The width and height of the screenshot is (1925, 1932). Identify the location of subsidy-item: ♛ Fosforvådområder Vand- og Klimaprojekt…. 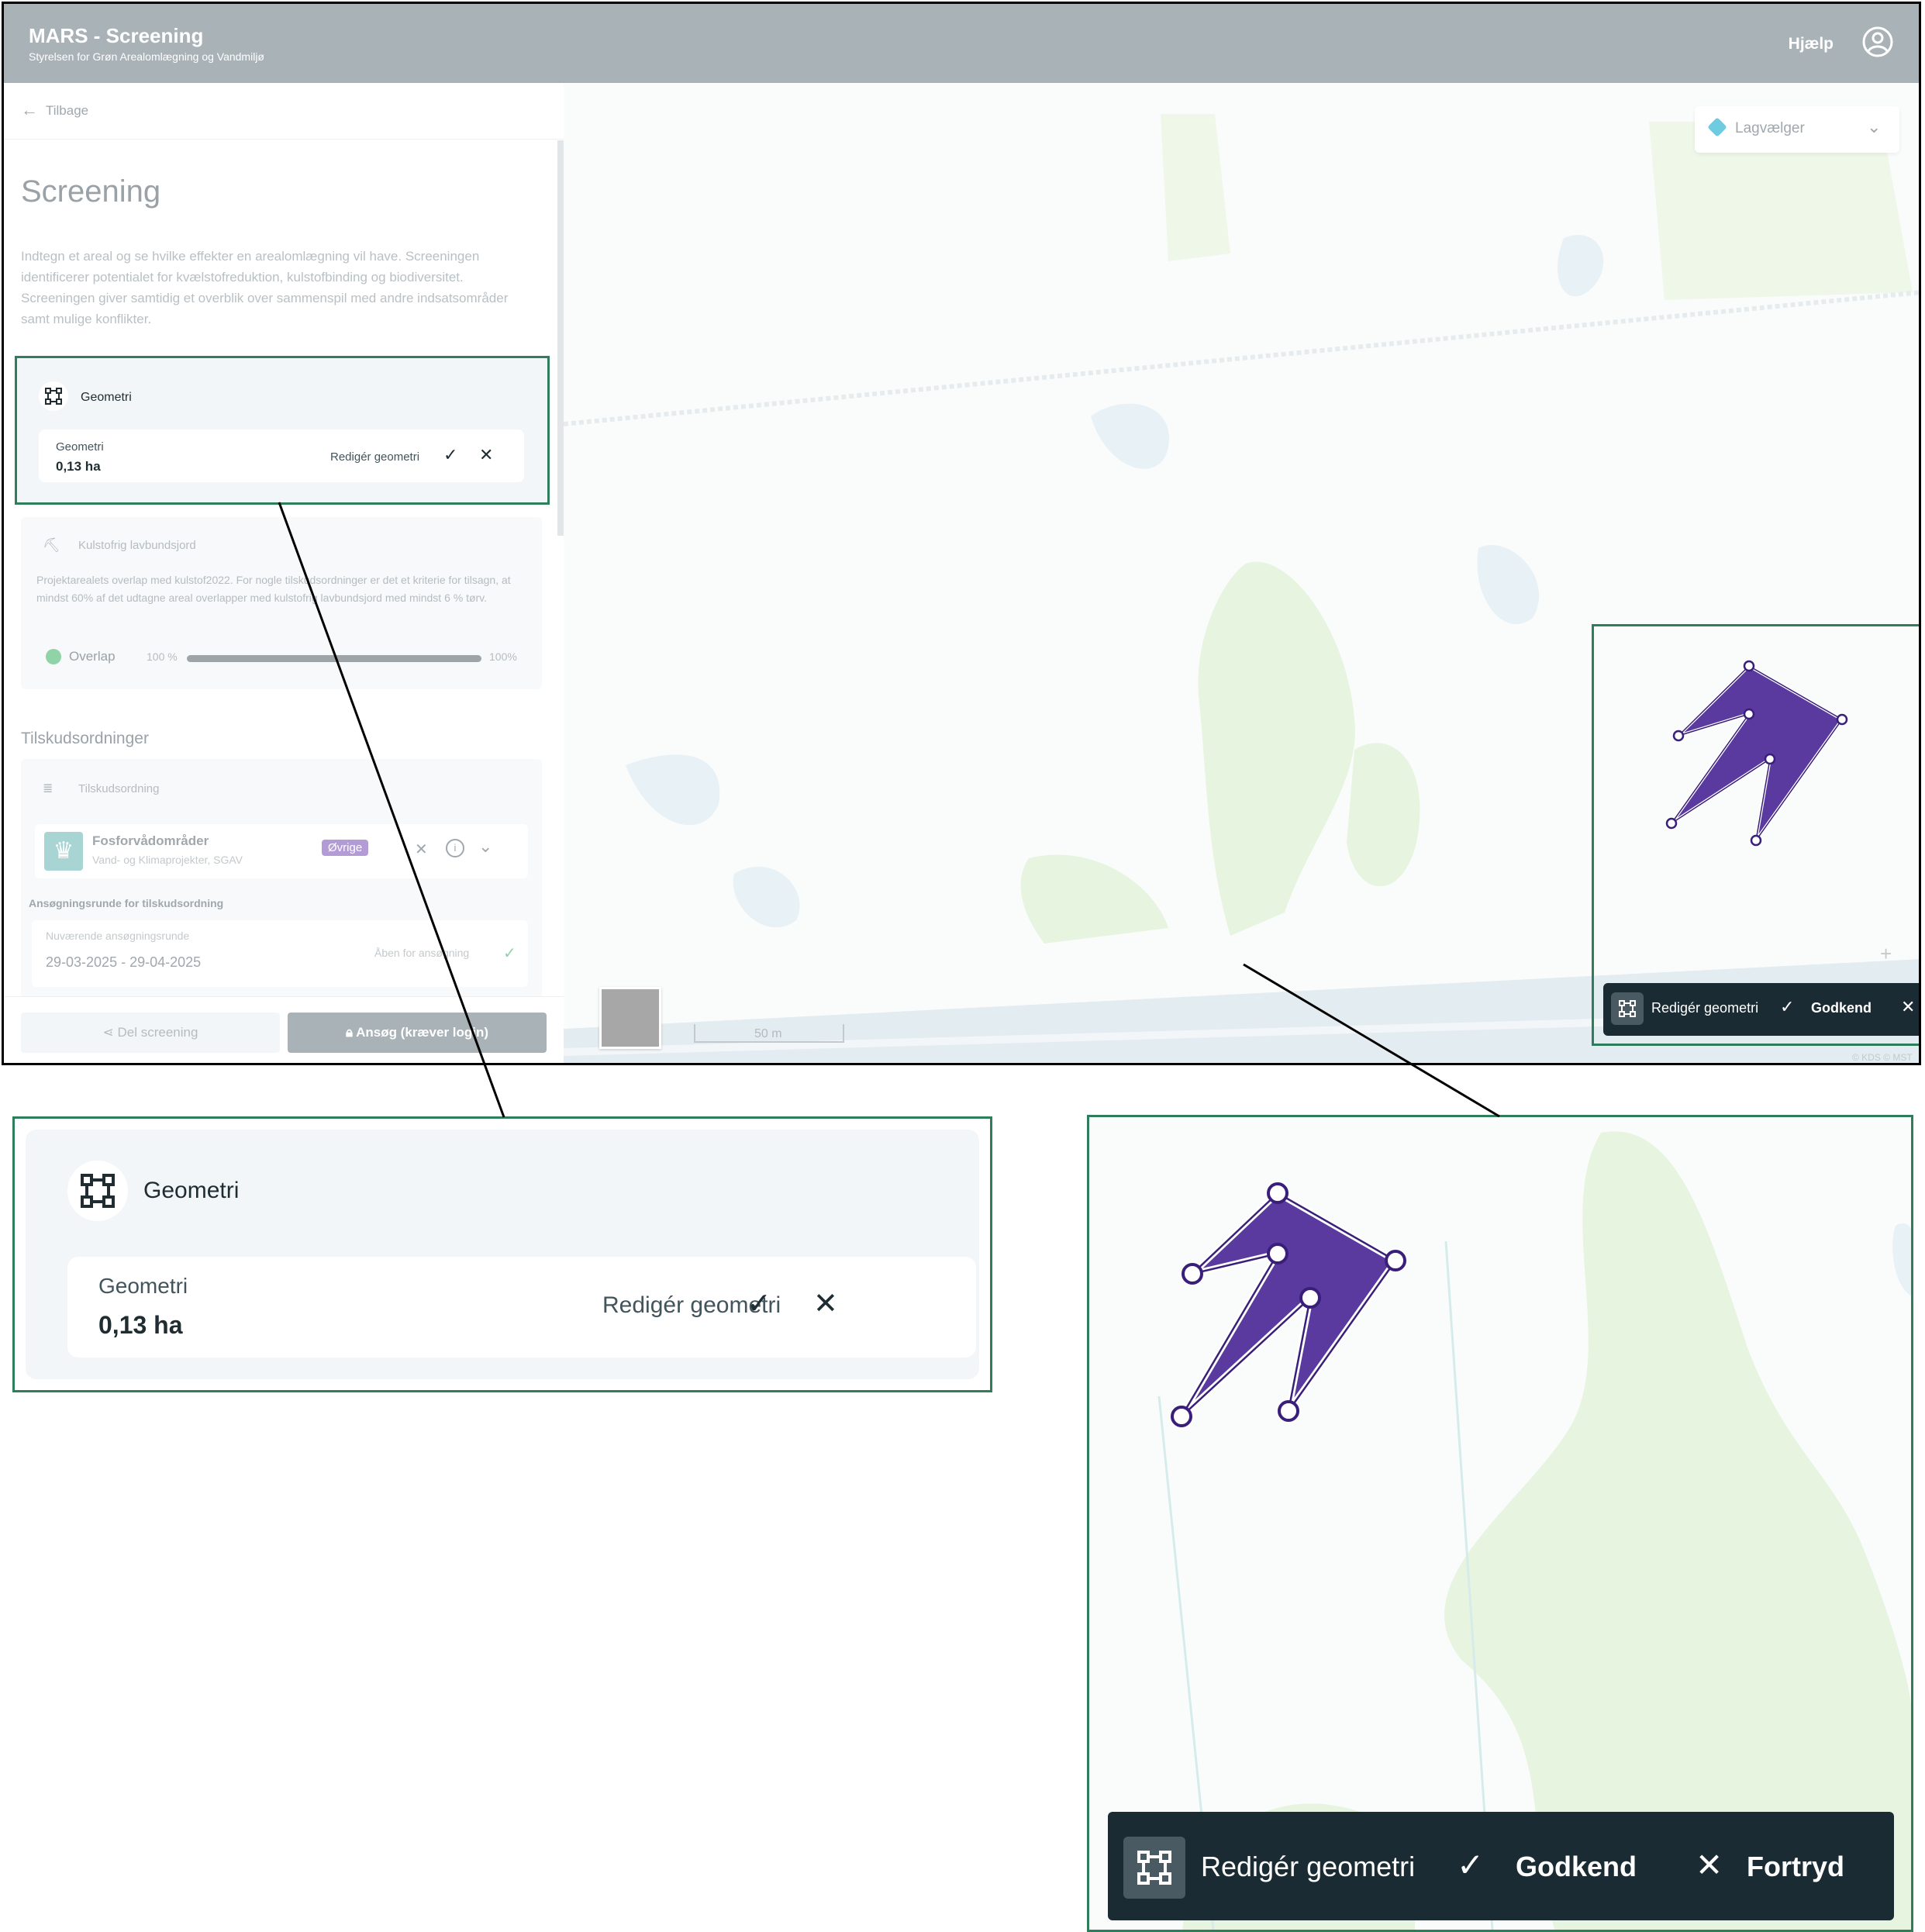
(281, 851).